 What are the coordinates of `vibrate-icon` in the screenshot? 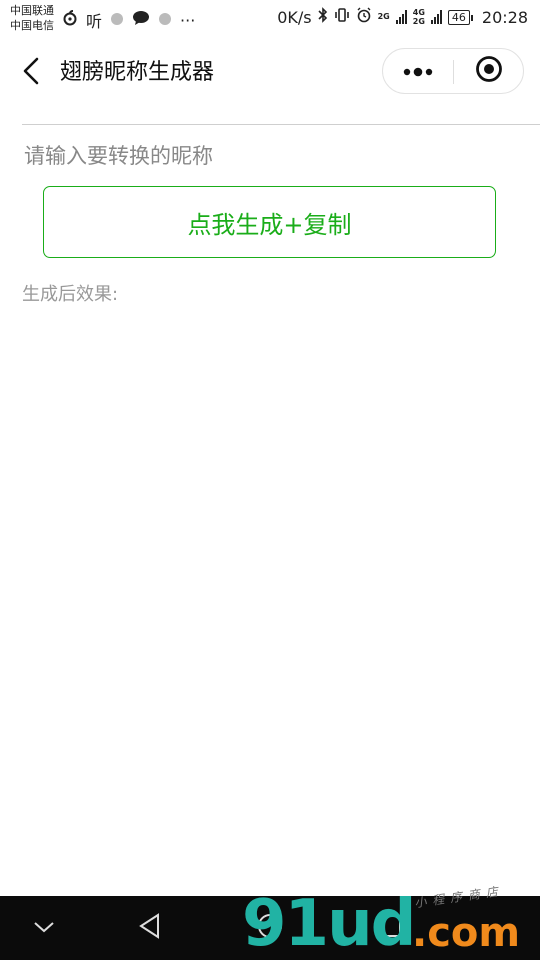 It's located at (342, 17).